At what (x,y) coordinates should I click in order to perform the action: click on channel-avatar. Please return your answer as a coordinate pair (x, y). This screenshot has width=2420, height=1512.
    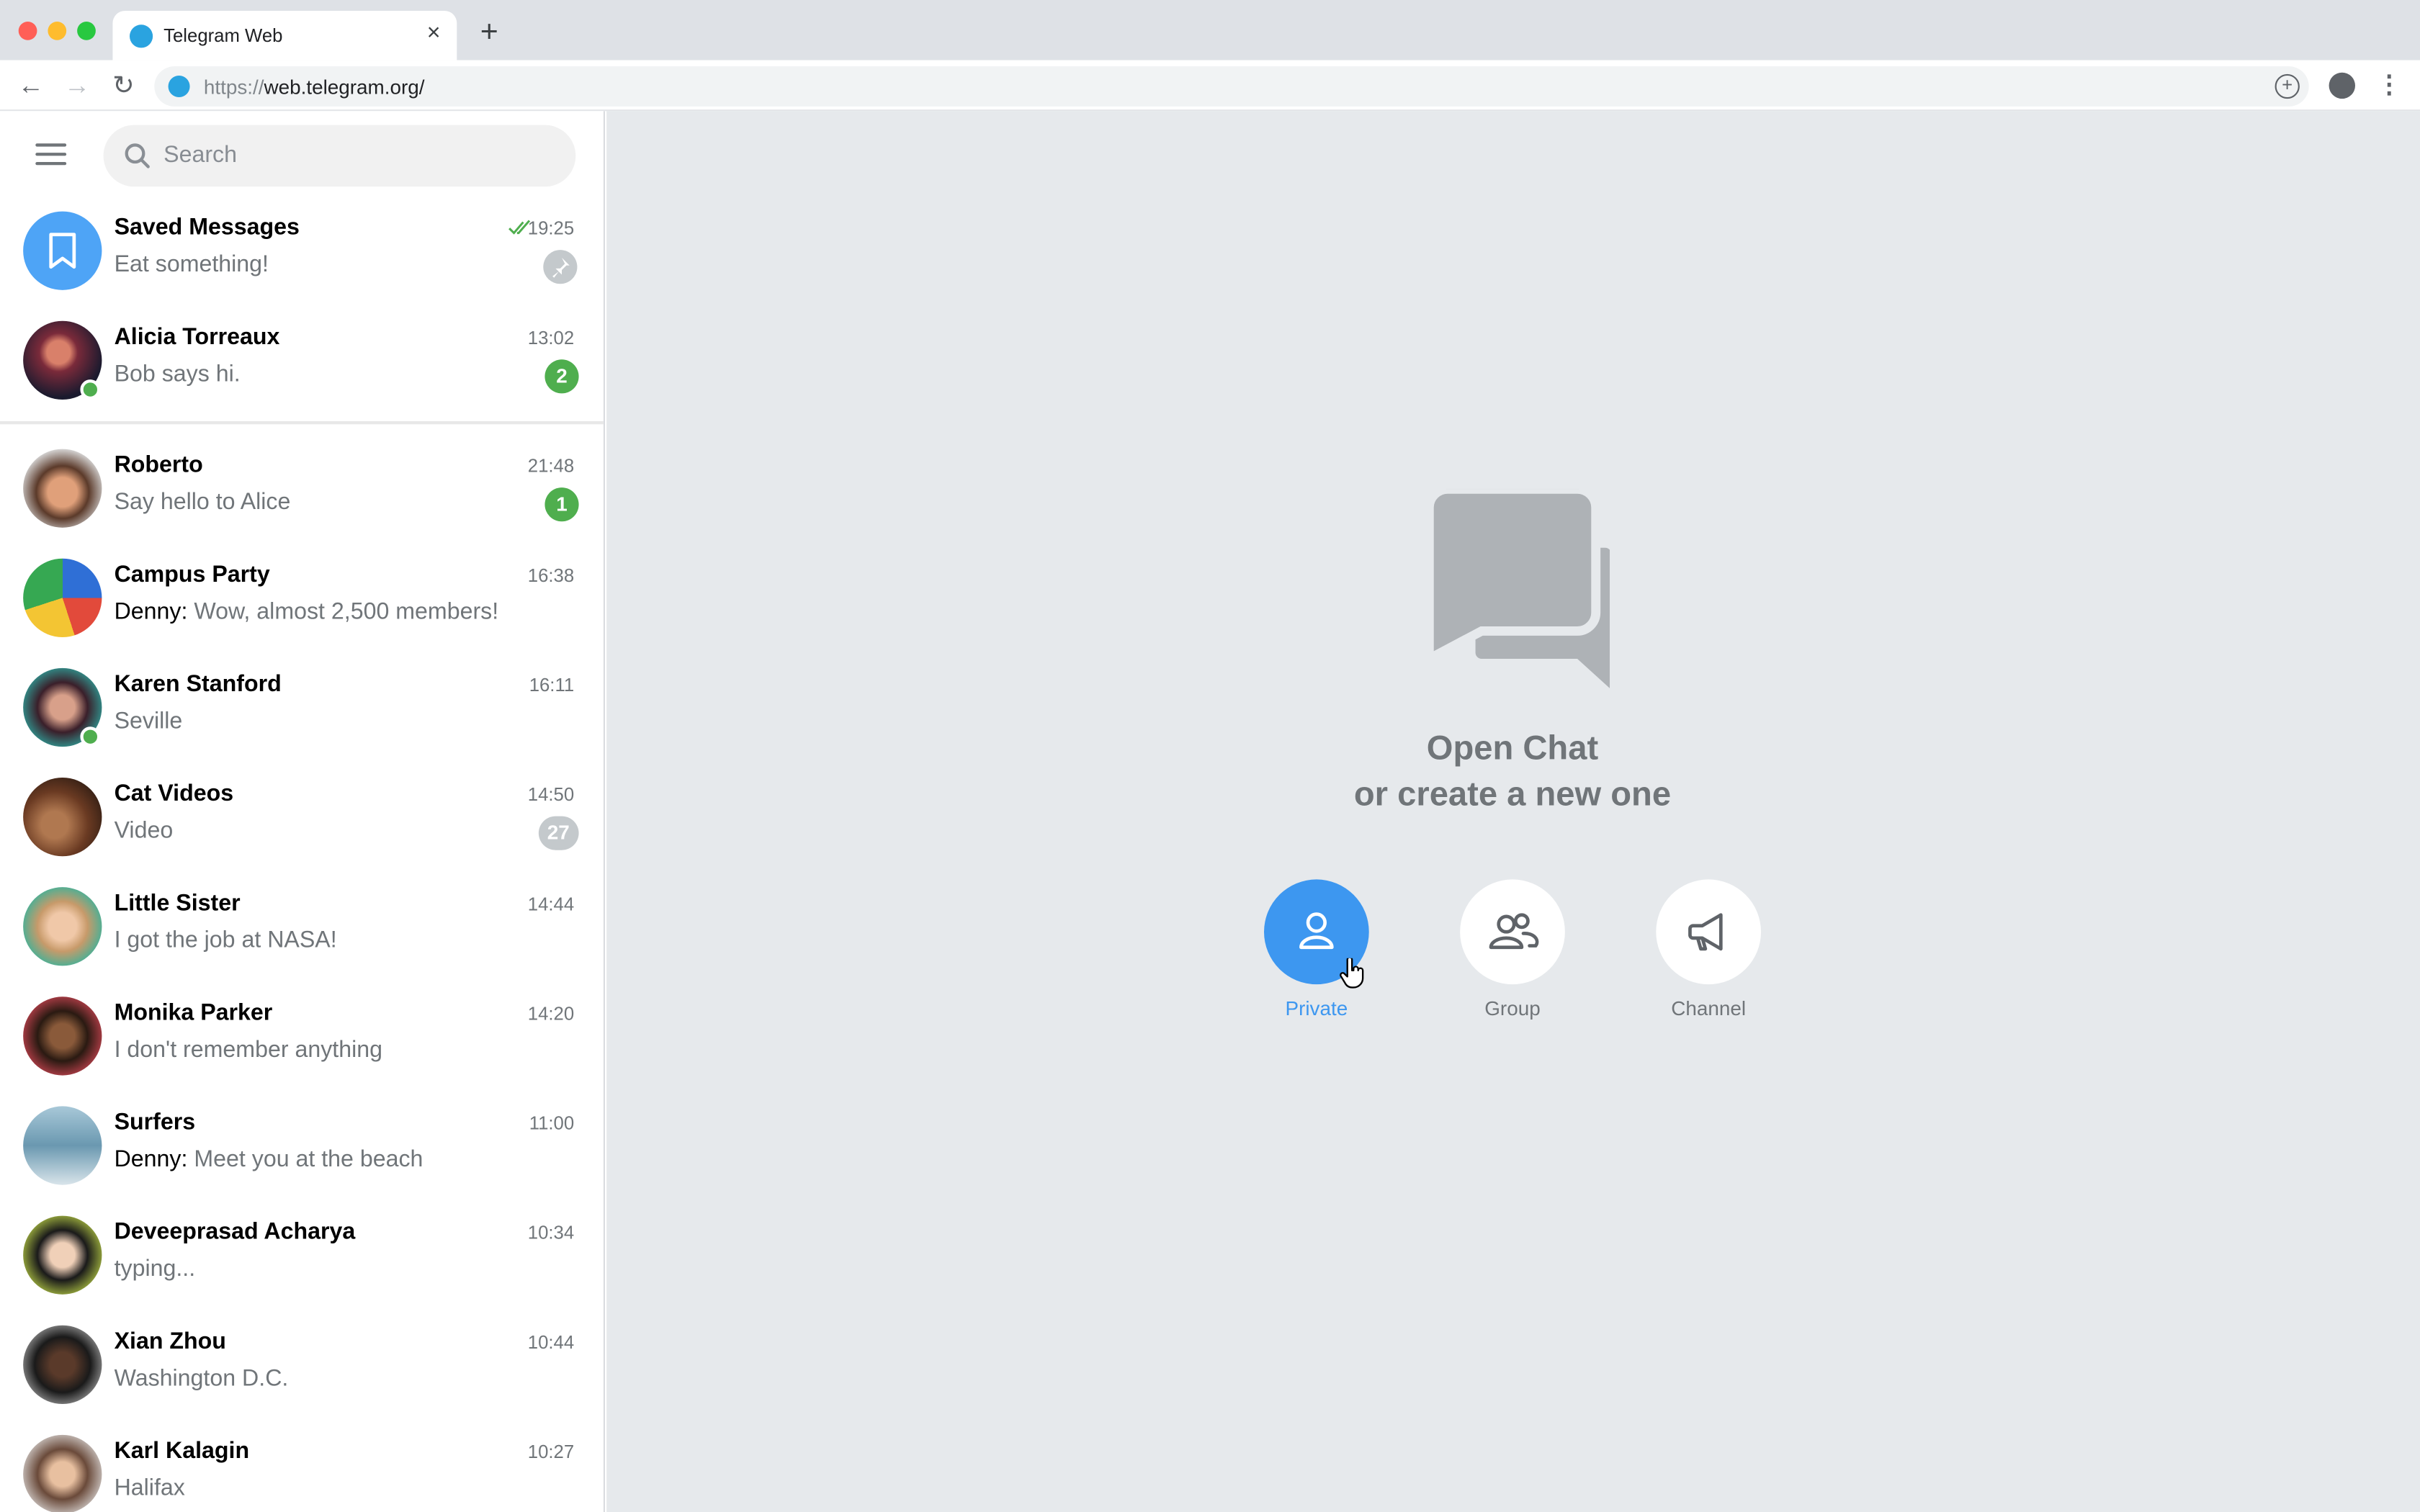
    Looking at the image, I should click on (62, 817).